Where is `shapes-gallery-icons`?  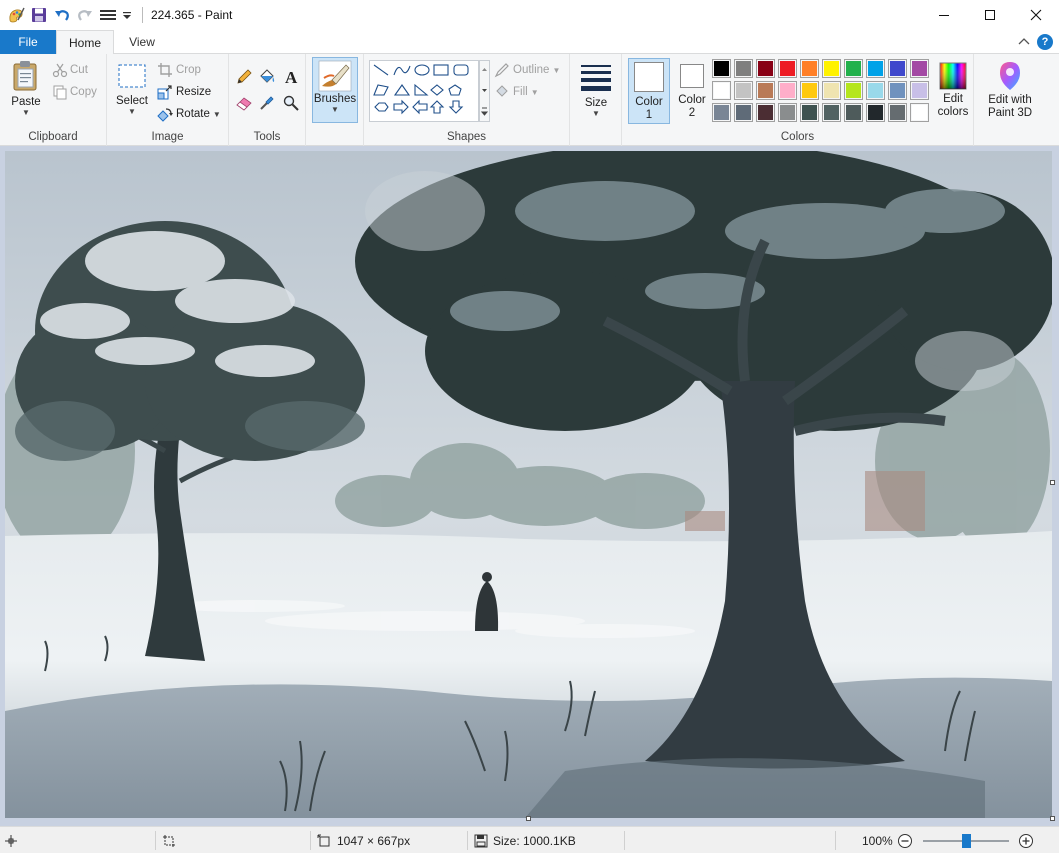
shapes-gallery-icons is located at coordinates (421, 89).